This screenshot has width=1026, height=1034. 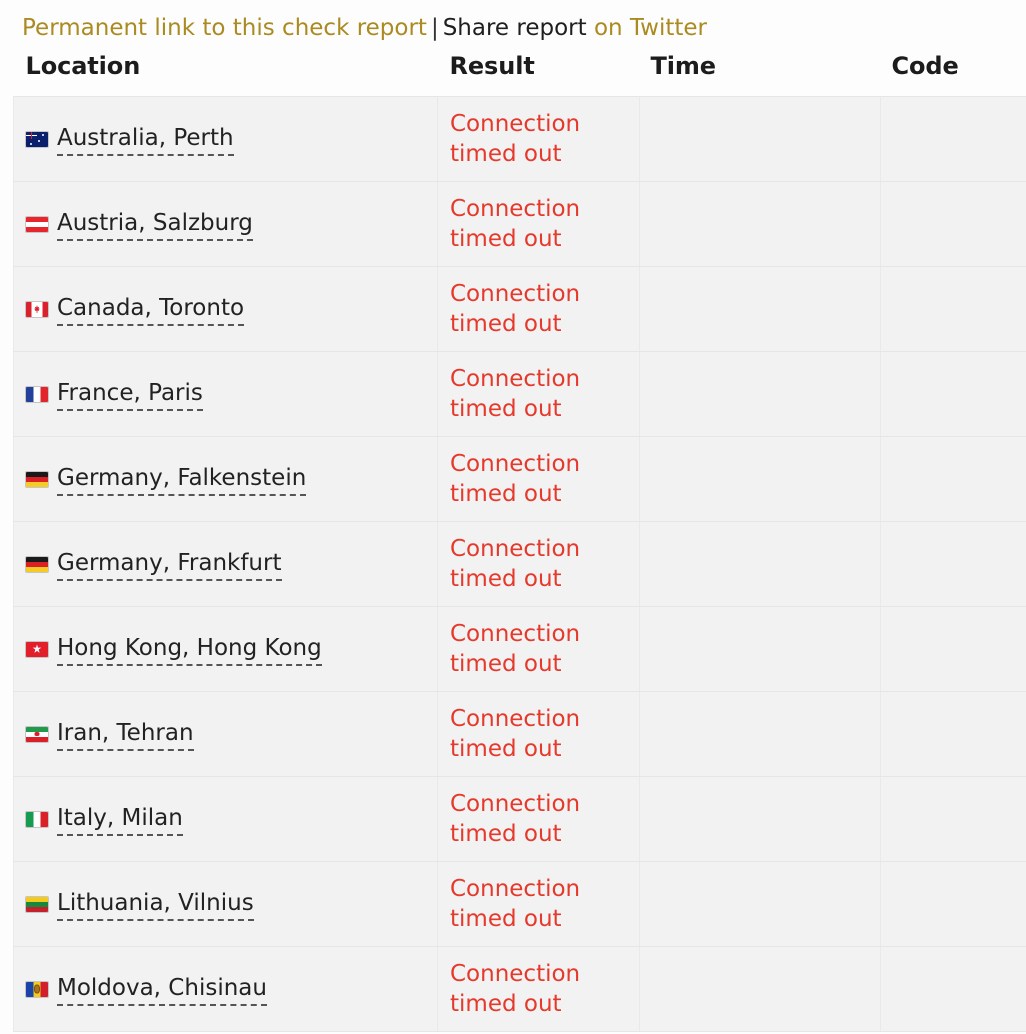 I want to click on location-label: Iran, Tehran, so click(x=125, y=734).